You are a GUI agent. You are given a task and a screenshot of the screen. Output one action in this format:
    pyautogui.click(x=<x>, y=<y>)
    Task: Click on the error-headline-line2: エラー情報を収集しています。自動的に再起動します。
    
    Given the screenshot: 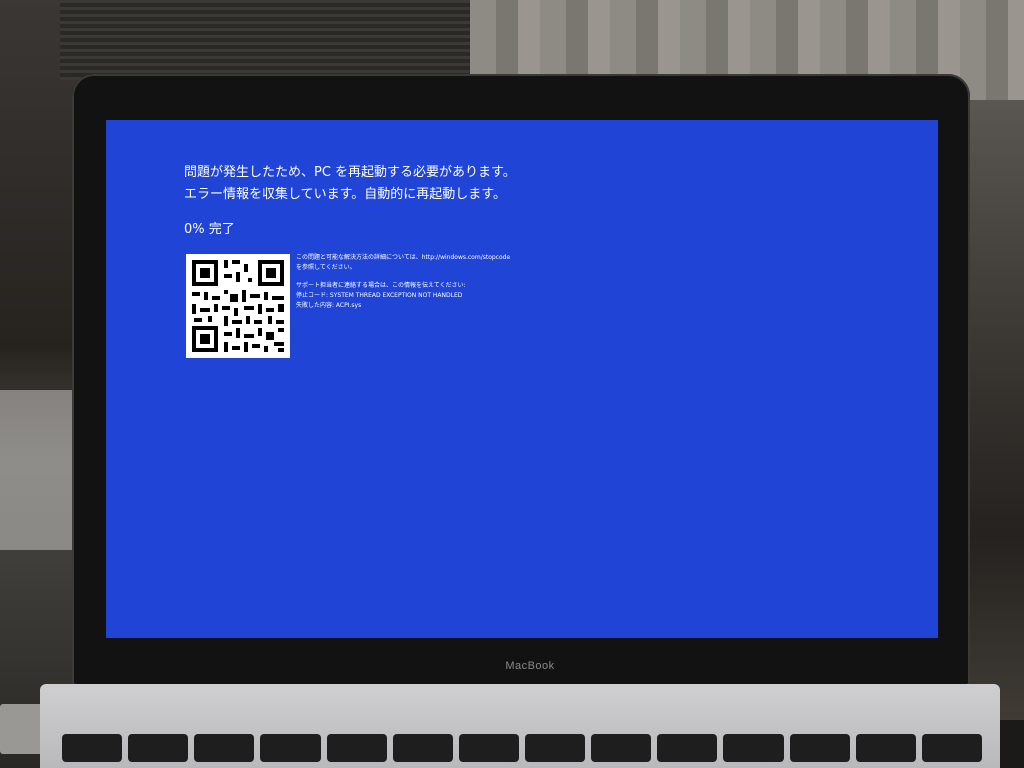 What is the action you would take?
    pyautogui.click(x=345, y=194)
    